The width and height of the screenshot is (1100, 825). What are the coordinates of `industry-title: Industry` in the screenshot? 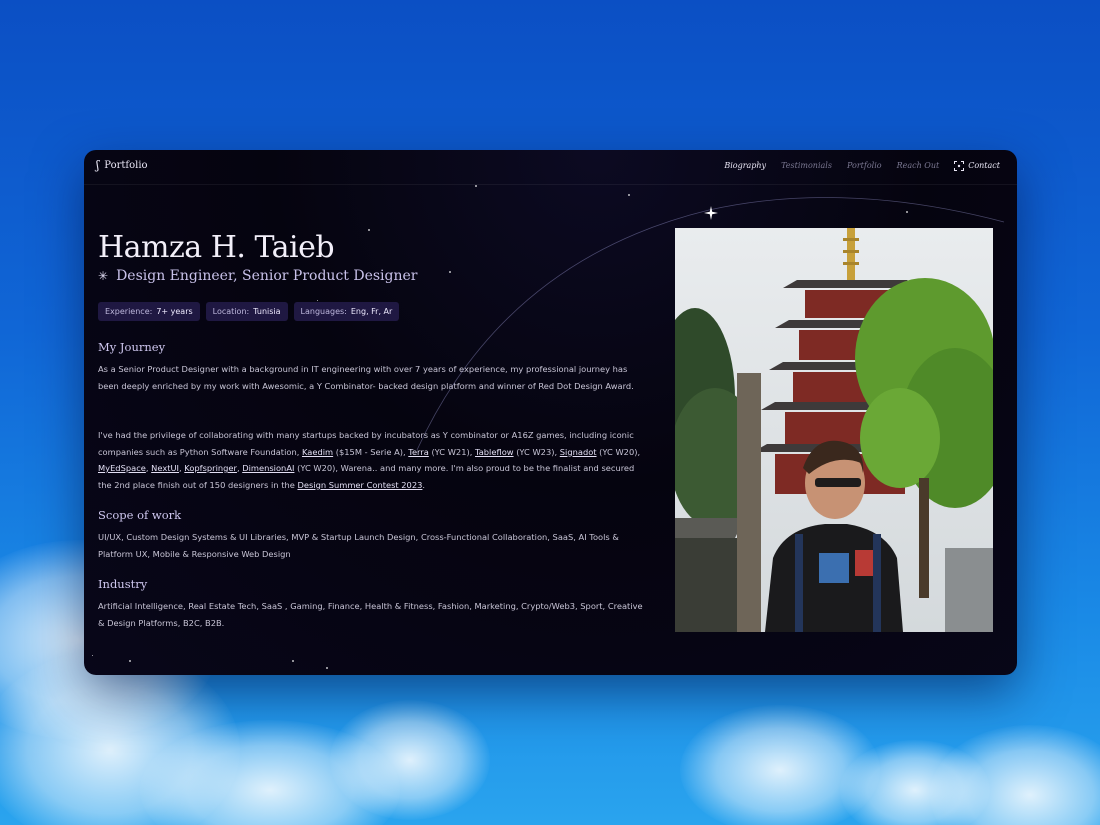 It's located at (123, 584).